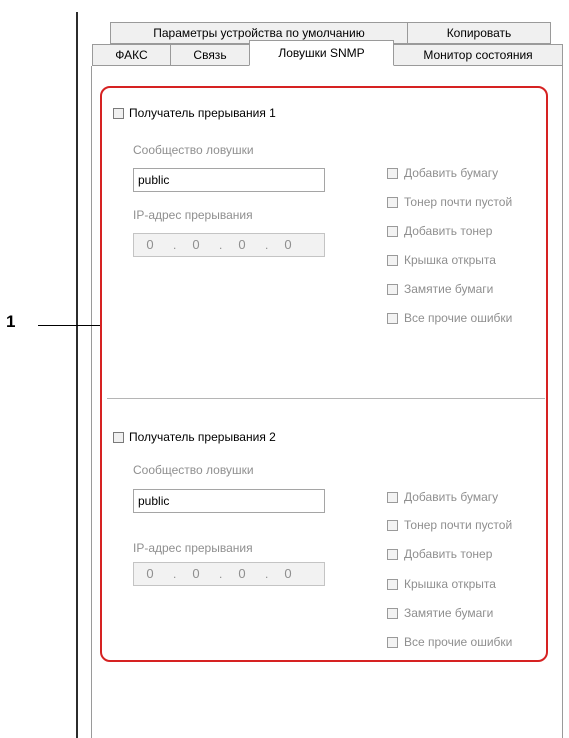 This screenshot has height=738, width=569. I want to click on receiver-2-checkbox, so click(118, 437).